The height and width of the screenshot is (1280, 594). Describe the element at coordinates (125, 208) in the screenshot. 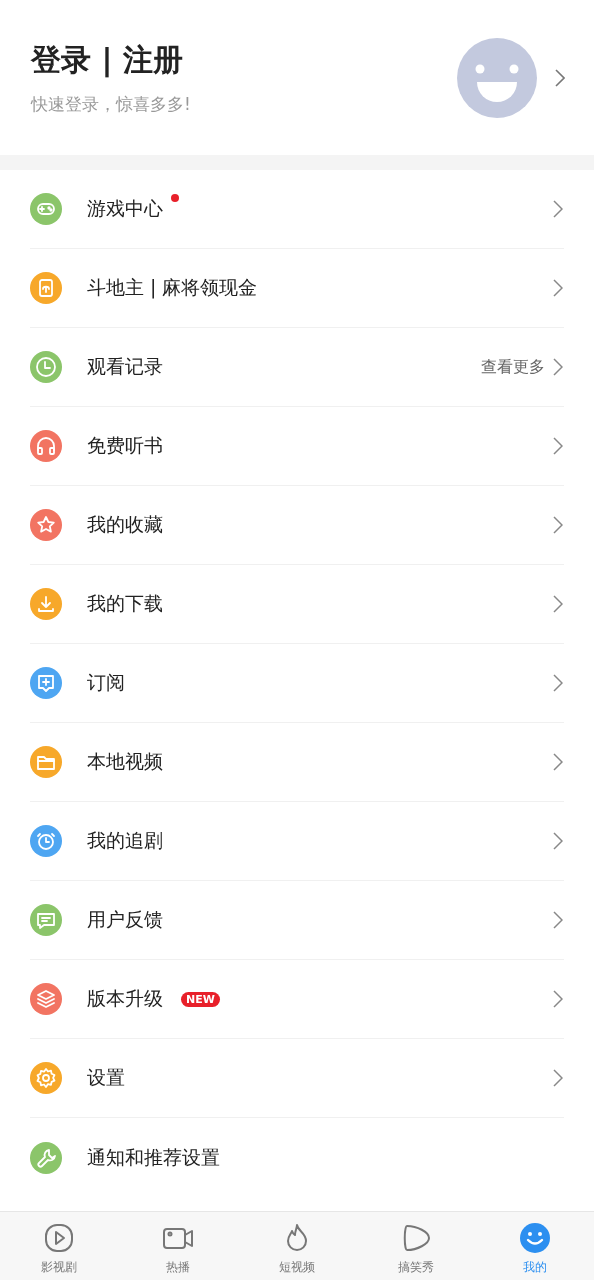

I see `menu-label: 游戏中心` at that location.